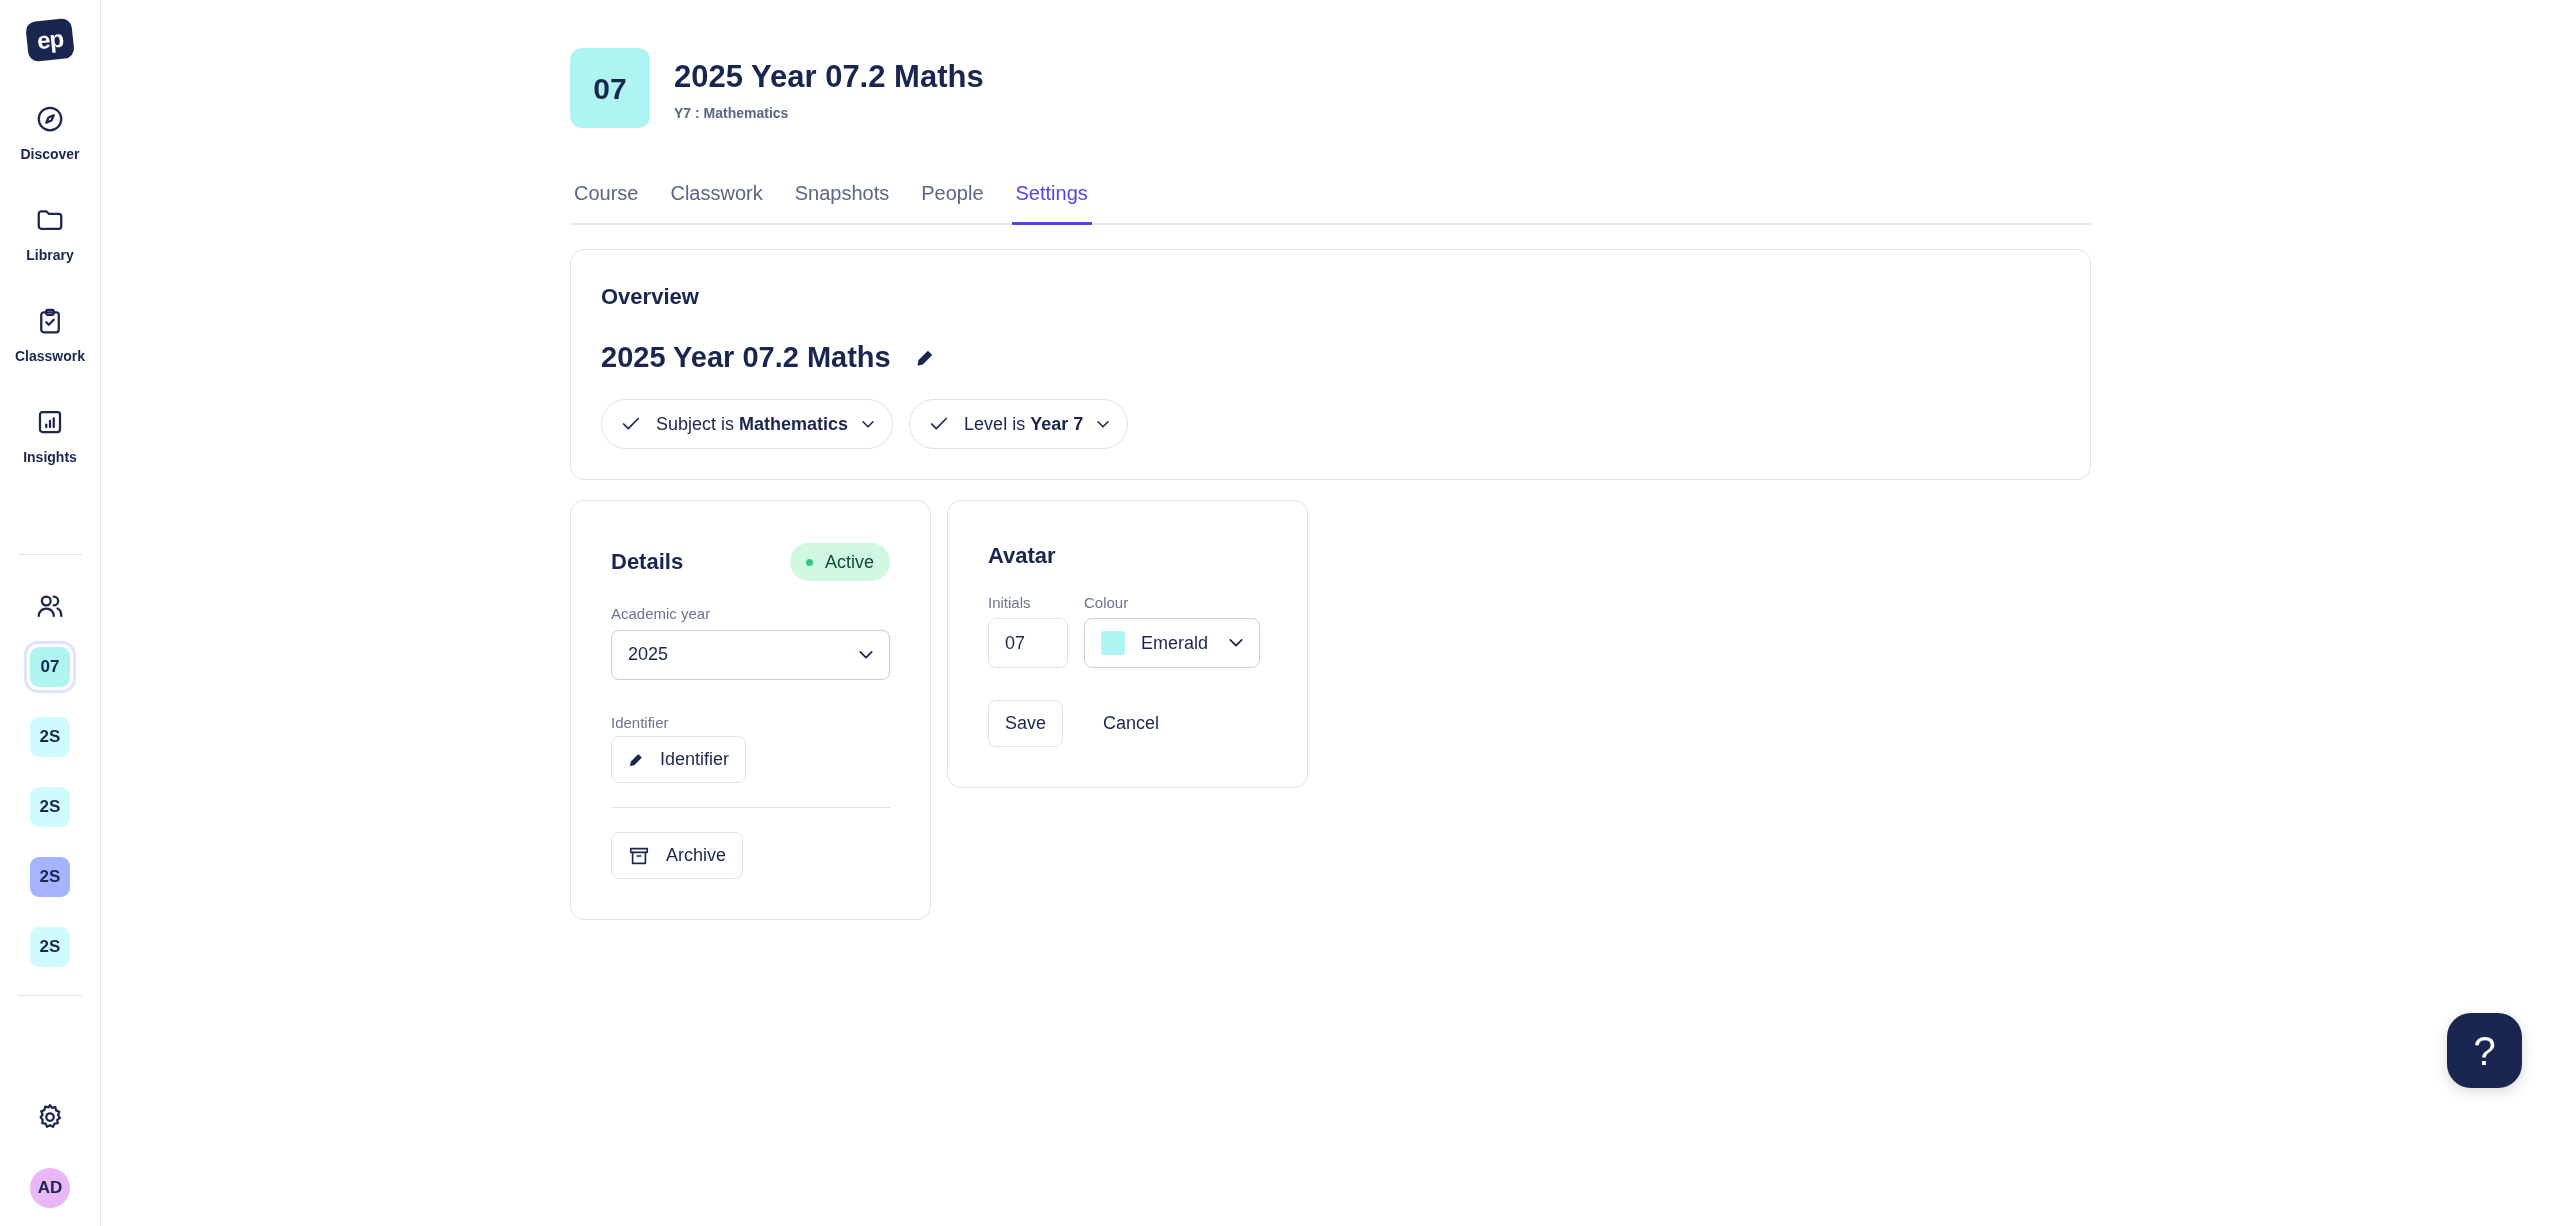 The image size is (2560, 1226). I want to click on field-label: Initials, so click(1010, 602).